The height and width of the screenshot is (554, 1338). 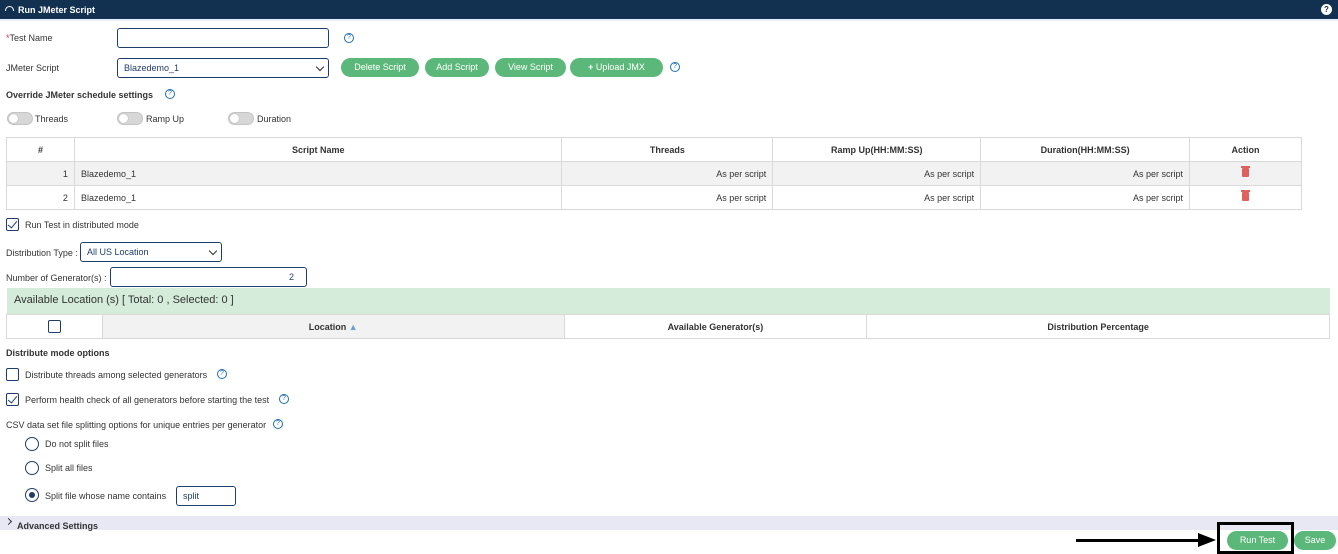 I want to click on distribution-type-value: All US Location, so click(x=118, y=252).